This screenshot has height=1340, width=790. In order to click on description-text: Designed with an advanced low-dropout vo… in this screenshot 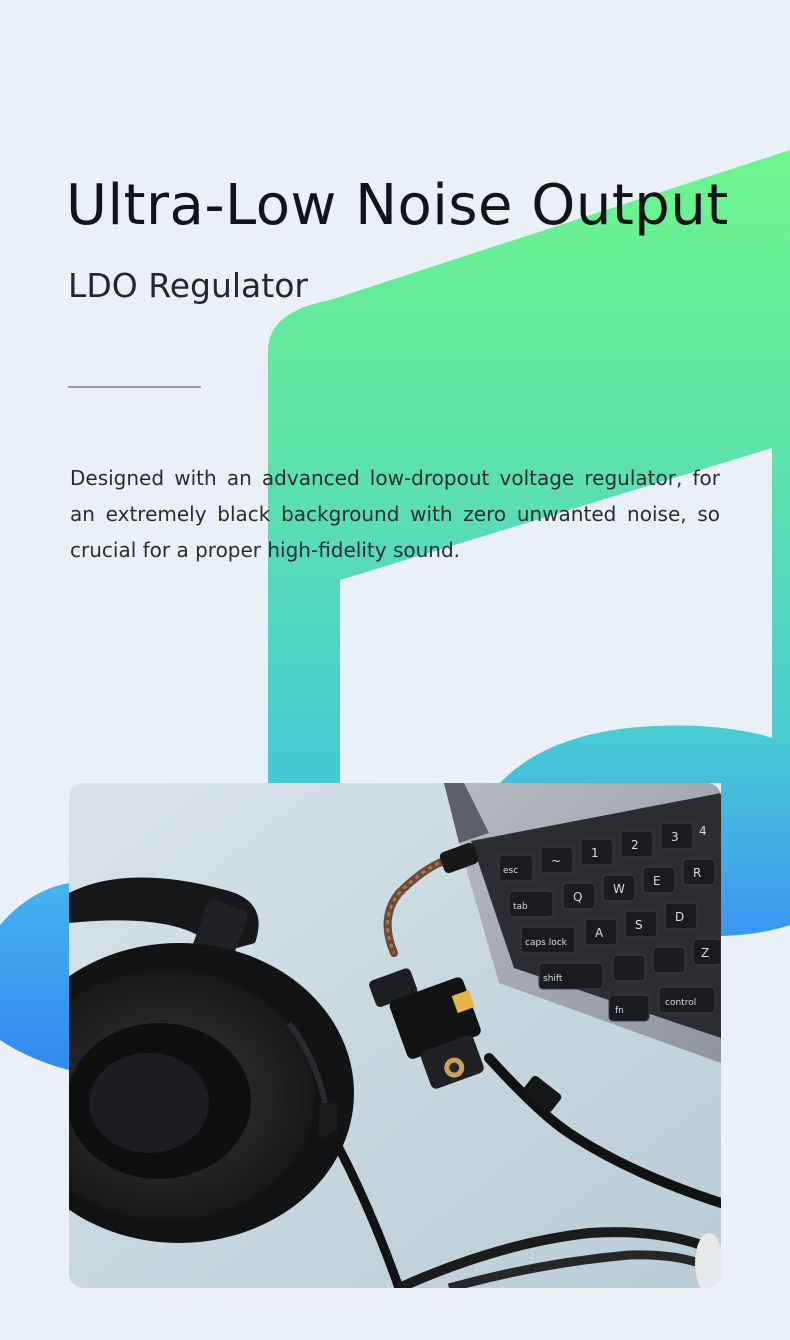, I will do `click(395, 514)`.